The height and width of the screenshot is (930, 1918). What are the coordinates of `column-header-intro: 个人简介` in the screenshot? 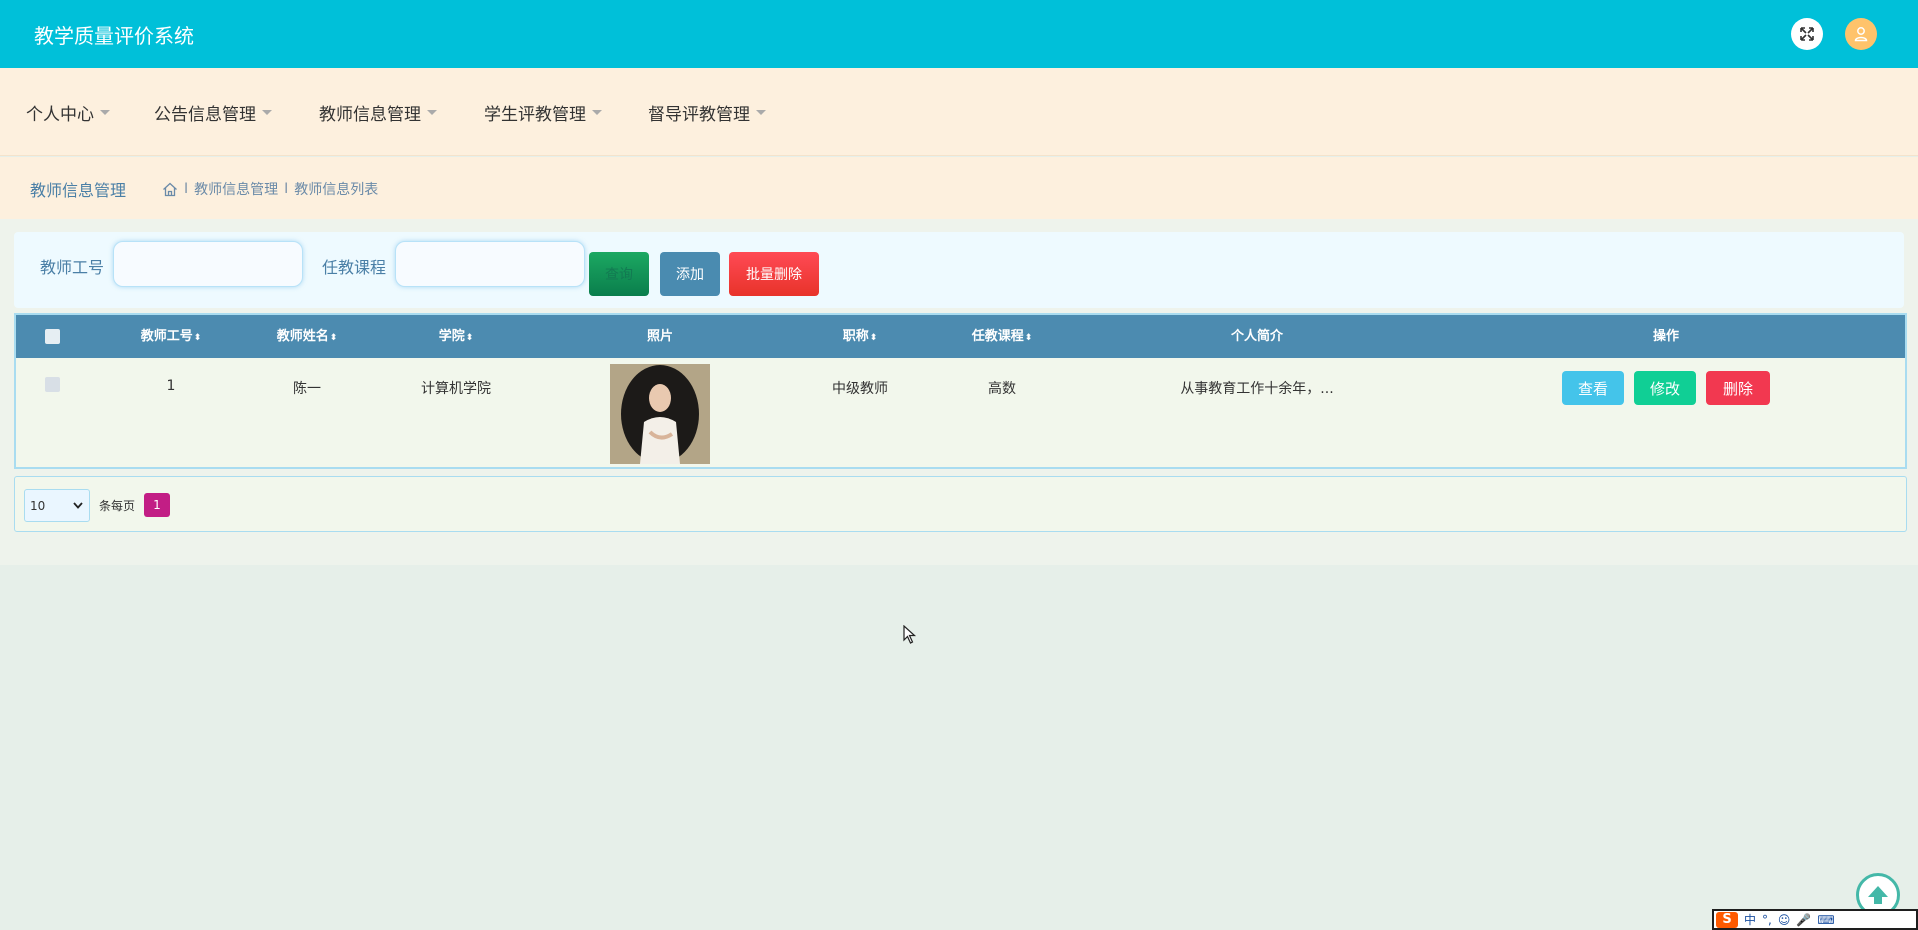 It's located at (1257, 336).